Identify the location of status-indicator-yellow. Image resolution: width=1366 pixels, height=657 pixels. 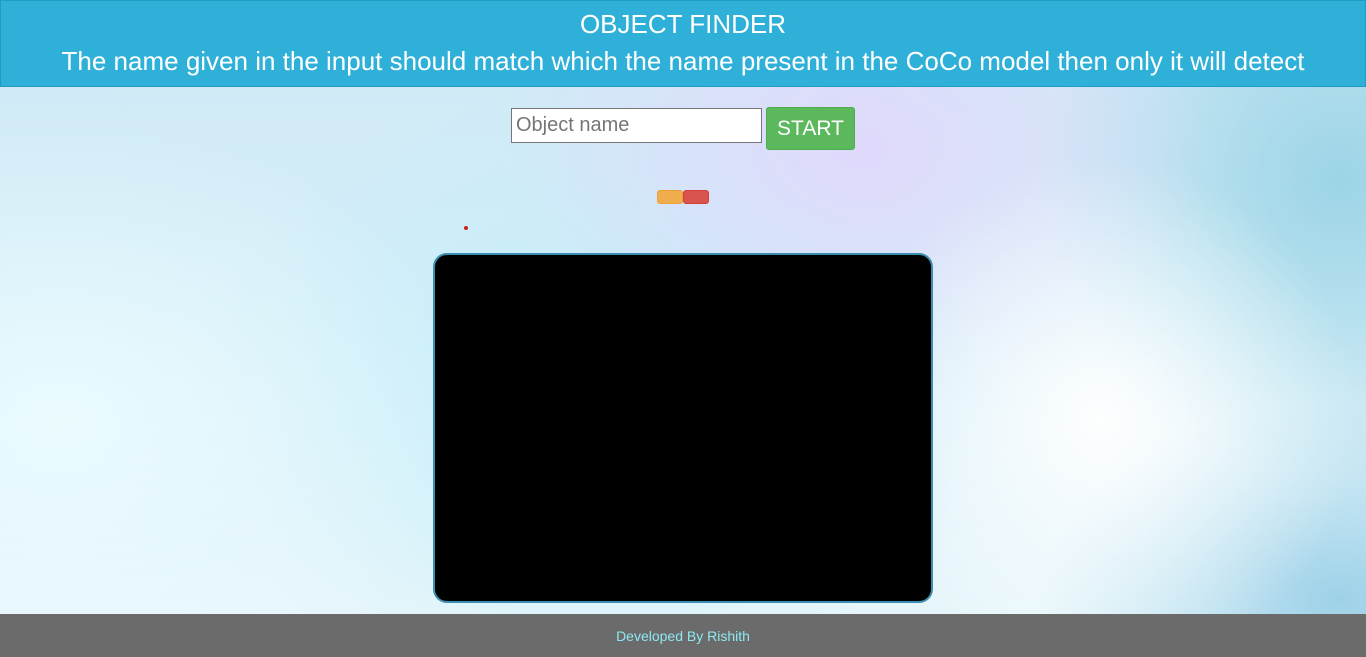
(670, 197).